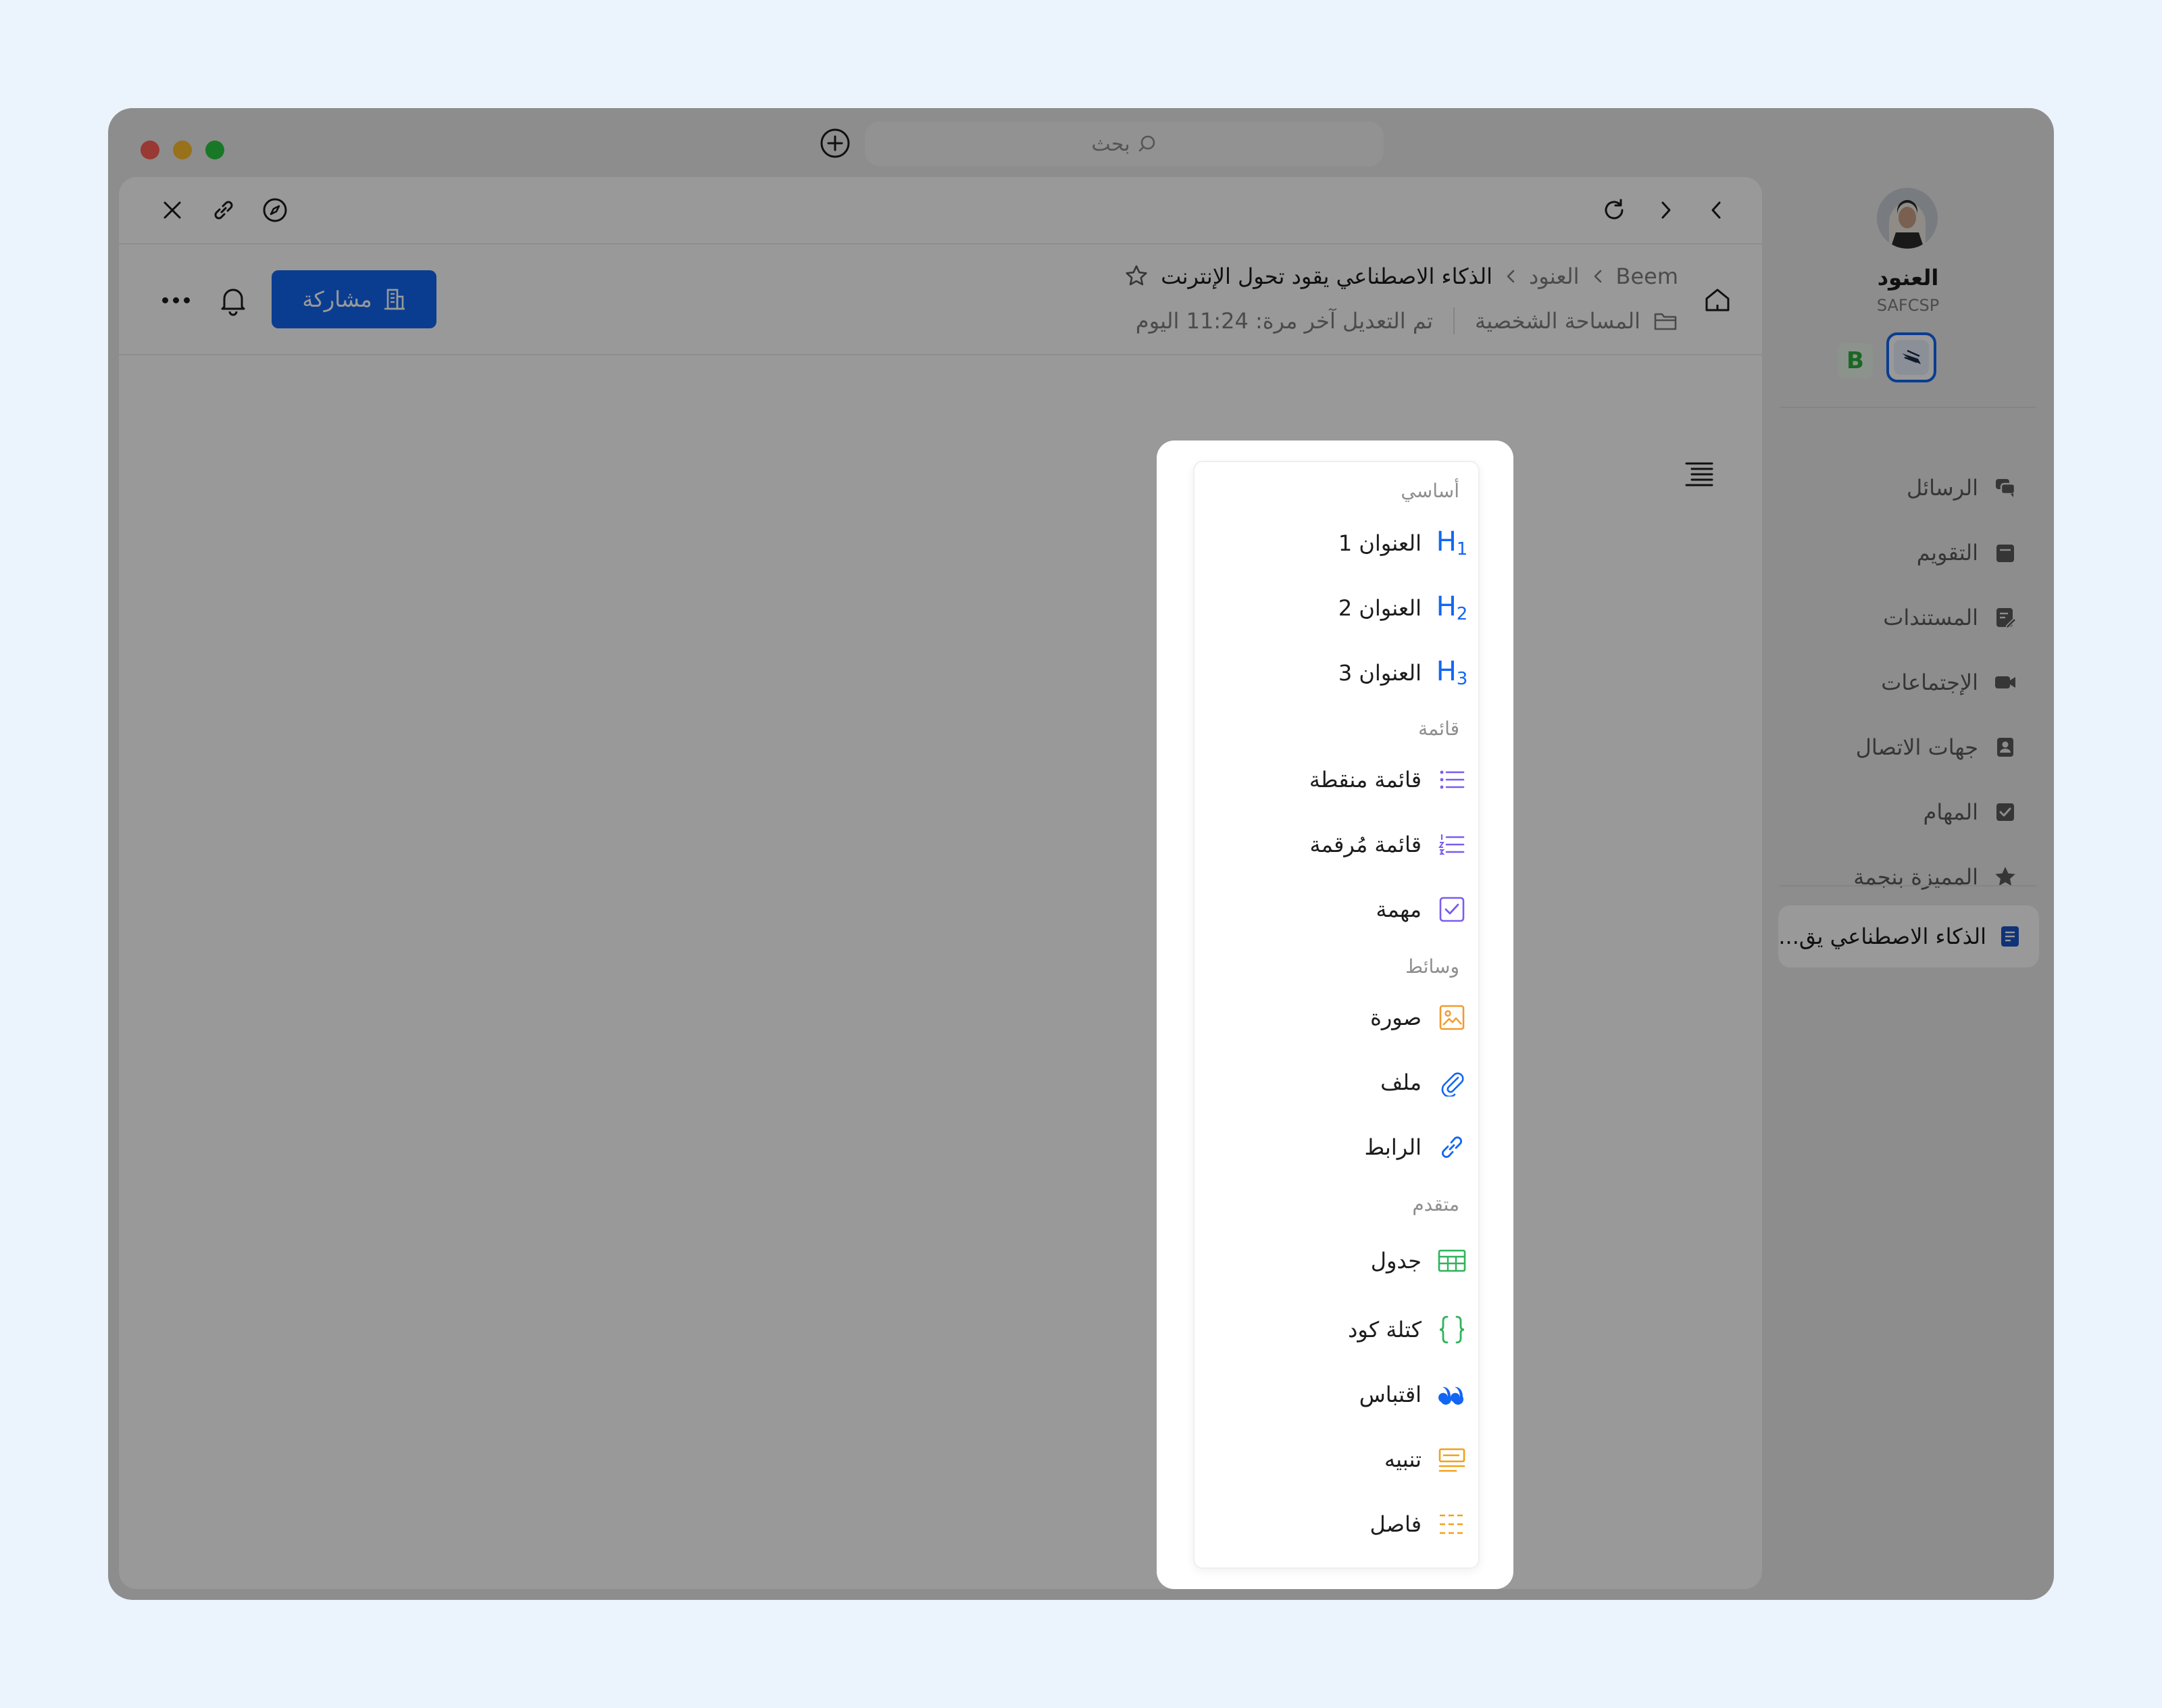  I want to click on menu-section-list: قائمة, so click(1438, 729).